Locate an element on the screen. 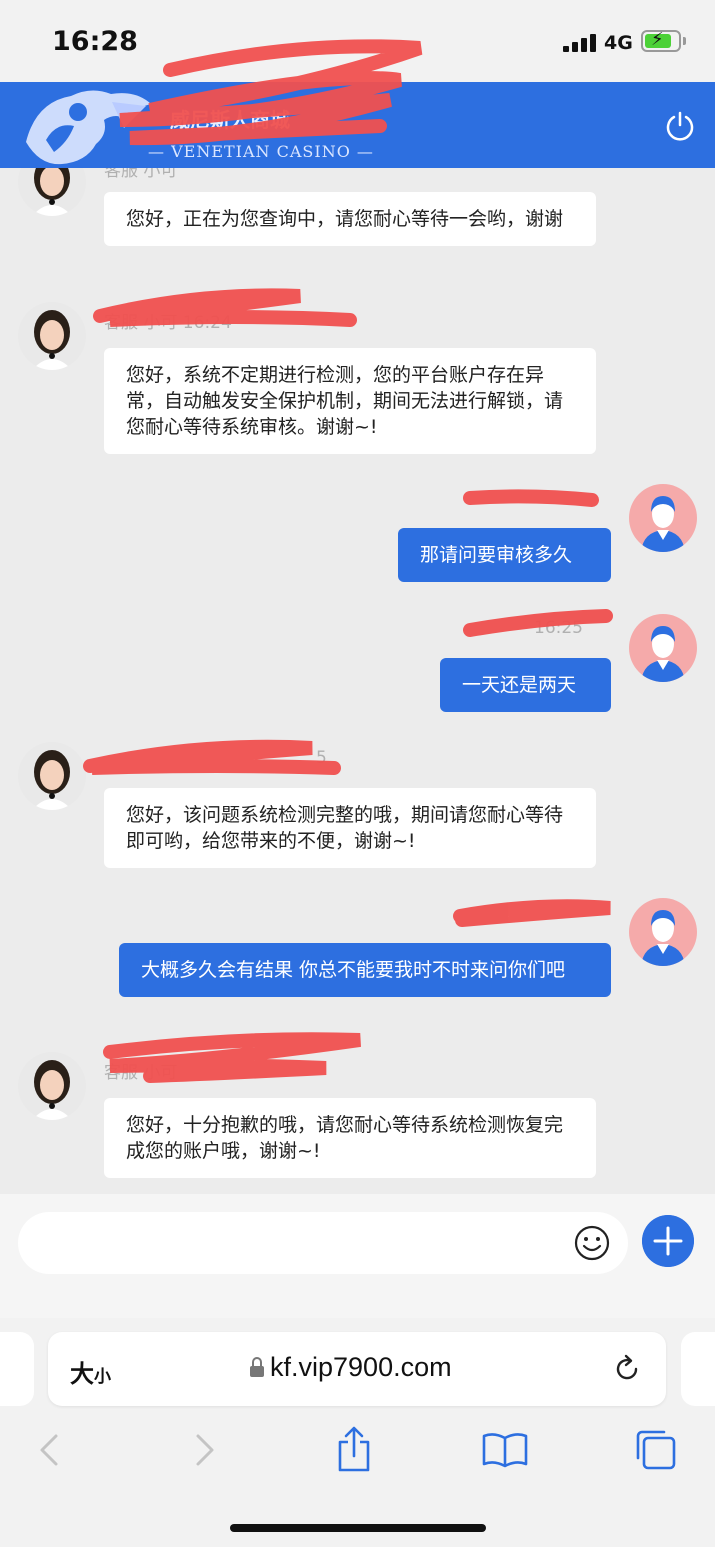  network-type: 4G is located at coordinates (618, 43).